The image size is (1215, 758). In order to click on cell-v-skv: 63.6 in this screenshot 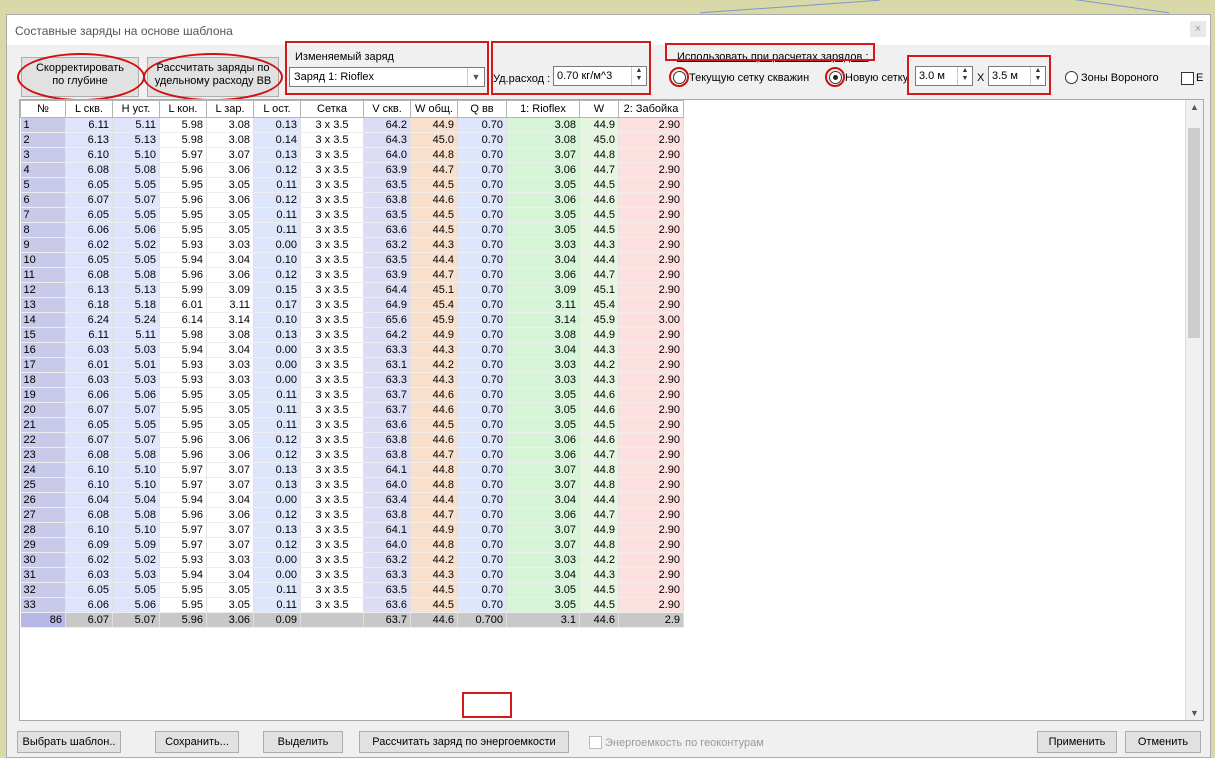, I will do `click(387, 605)`.